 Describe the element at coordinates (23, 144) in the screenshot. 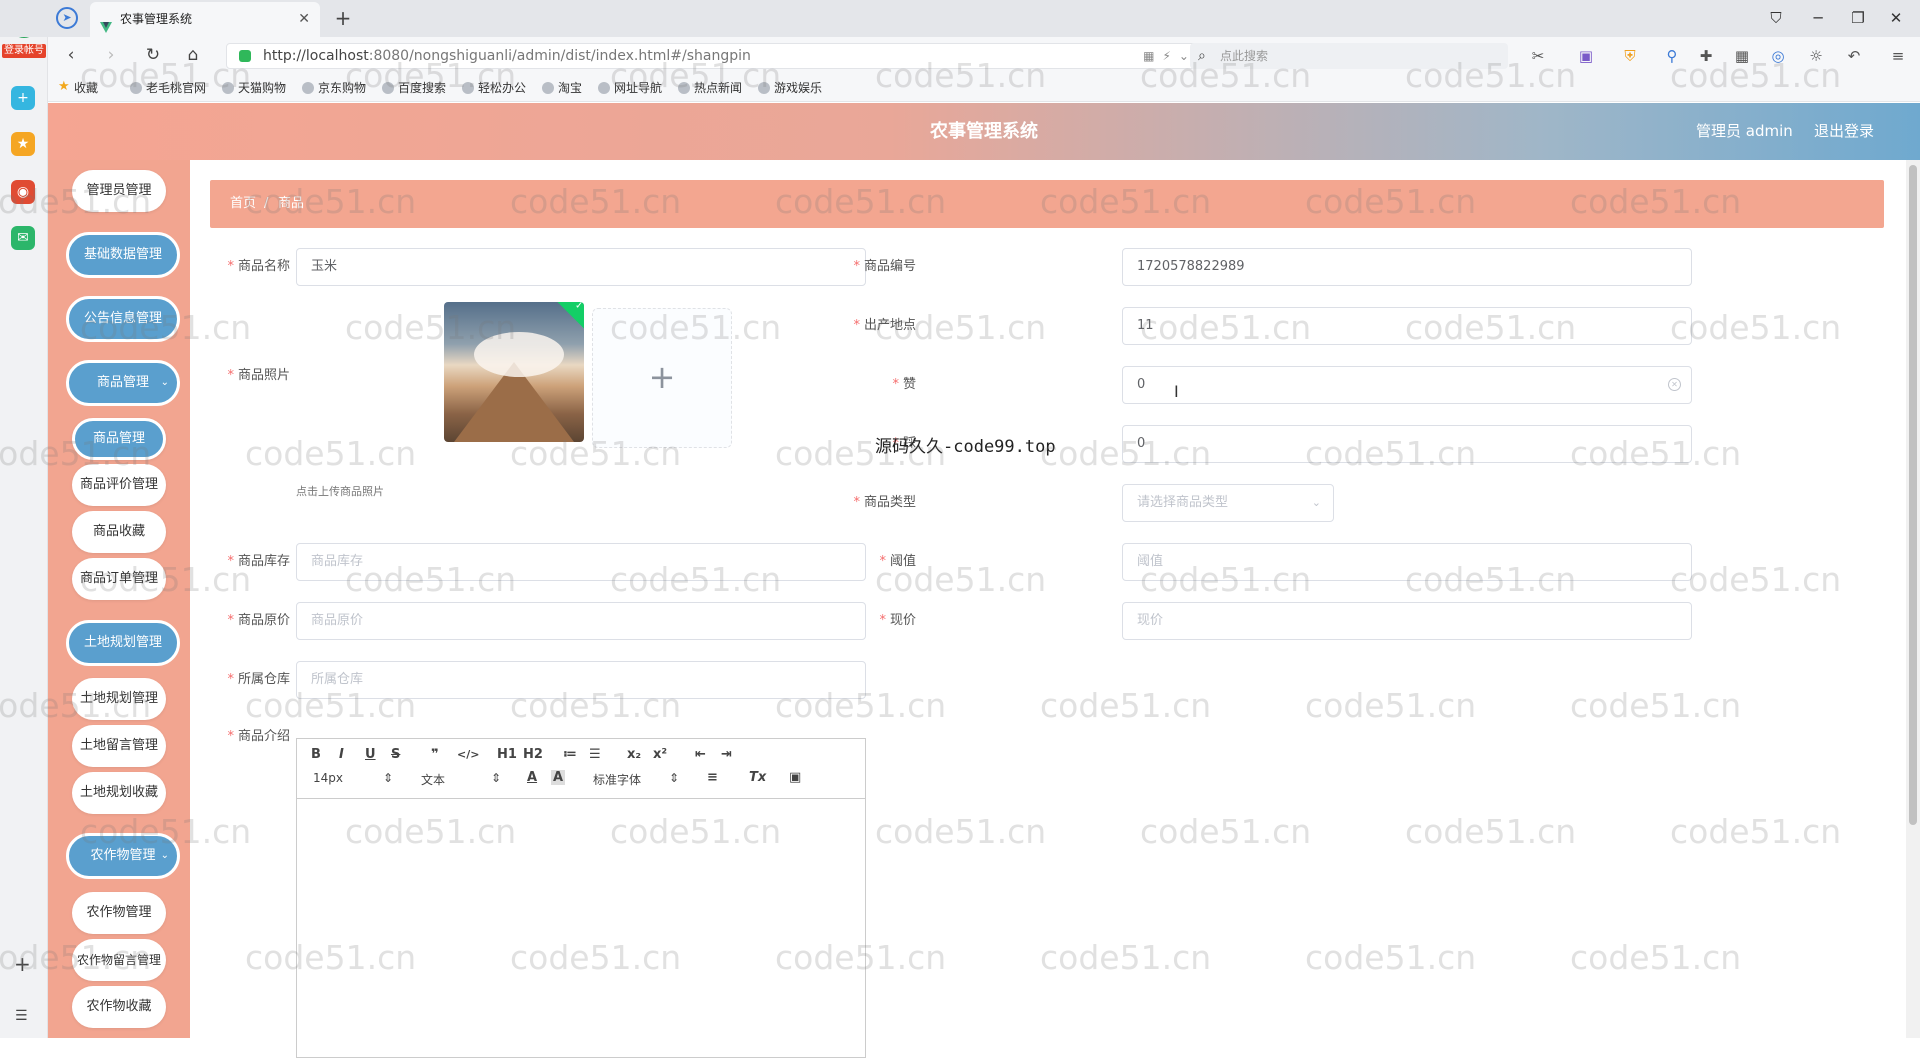

I see `star-icon: ★` at that location.